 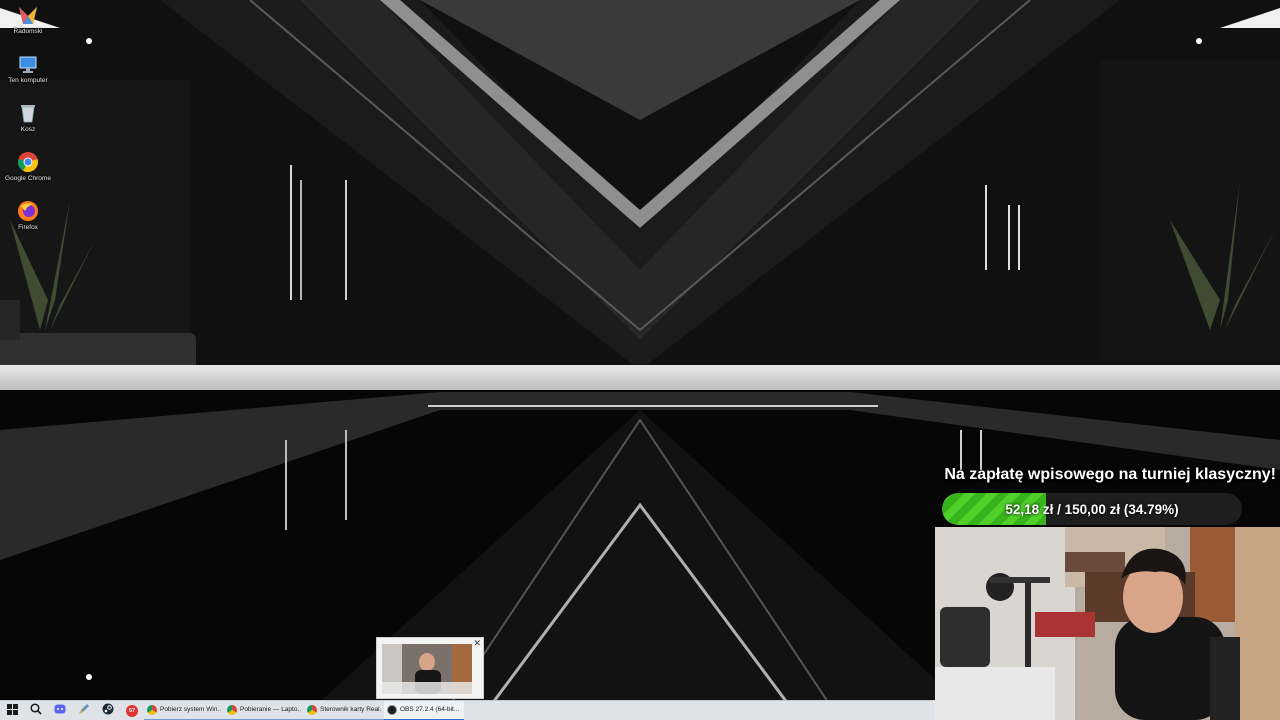 I want to click on desktop-icon-label: Radomski, so click(x=28, y=31).